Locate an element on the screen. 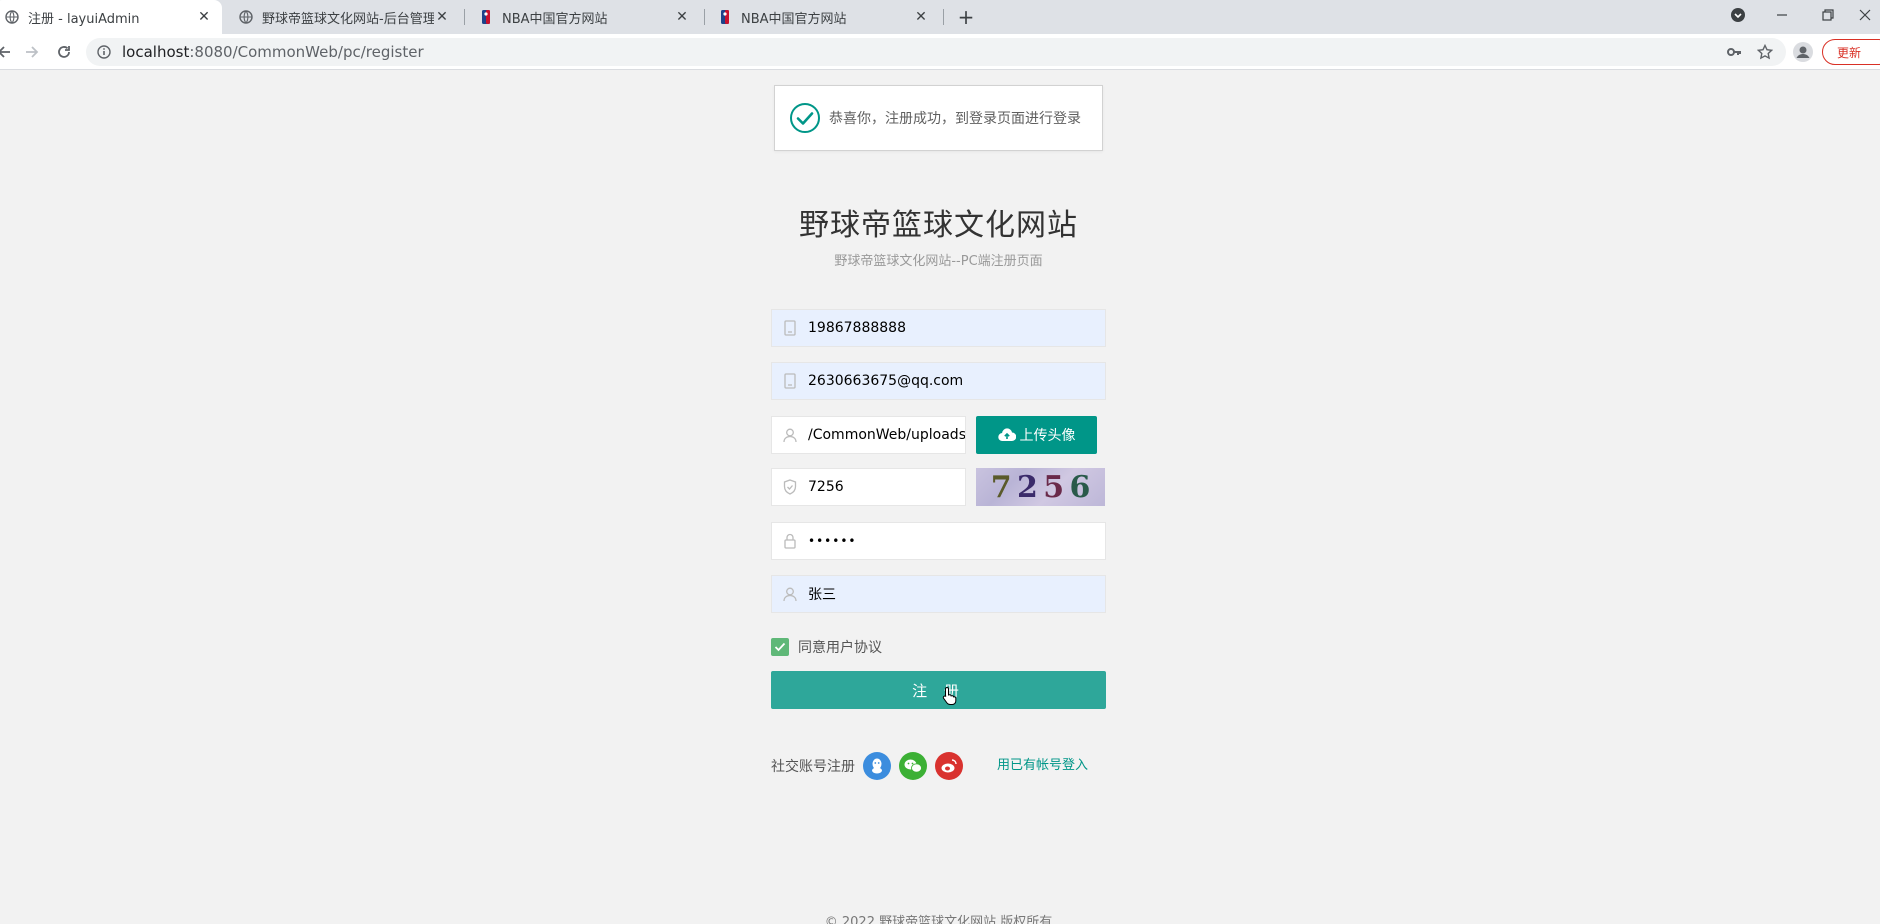 The image size is (1880, 924). email-field: 2630663675@qq.com is located at coordinates (938, 381).